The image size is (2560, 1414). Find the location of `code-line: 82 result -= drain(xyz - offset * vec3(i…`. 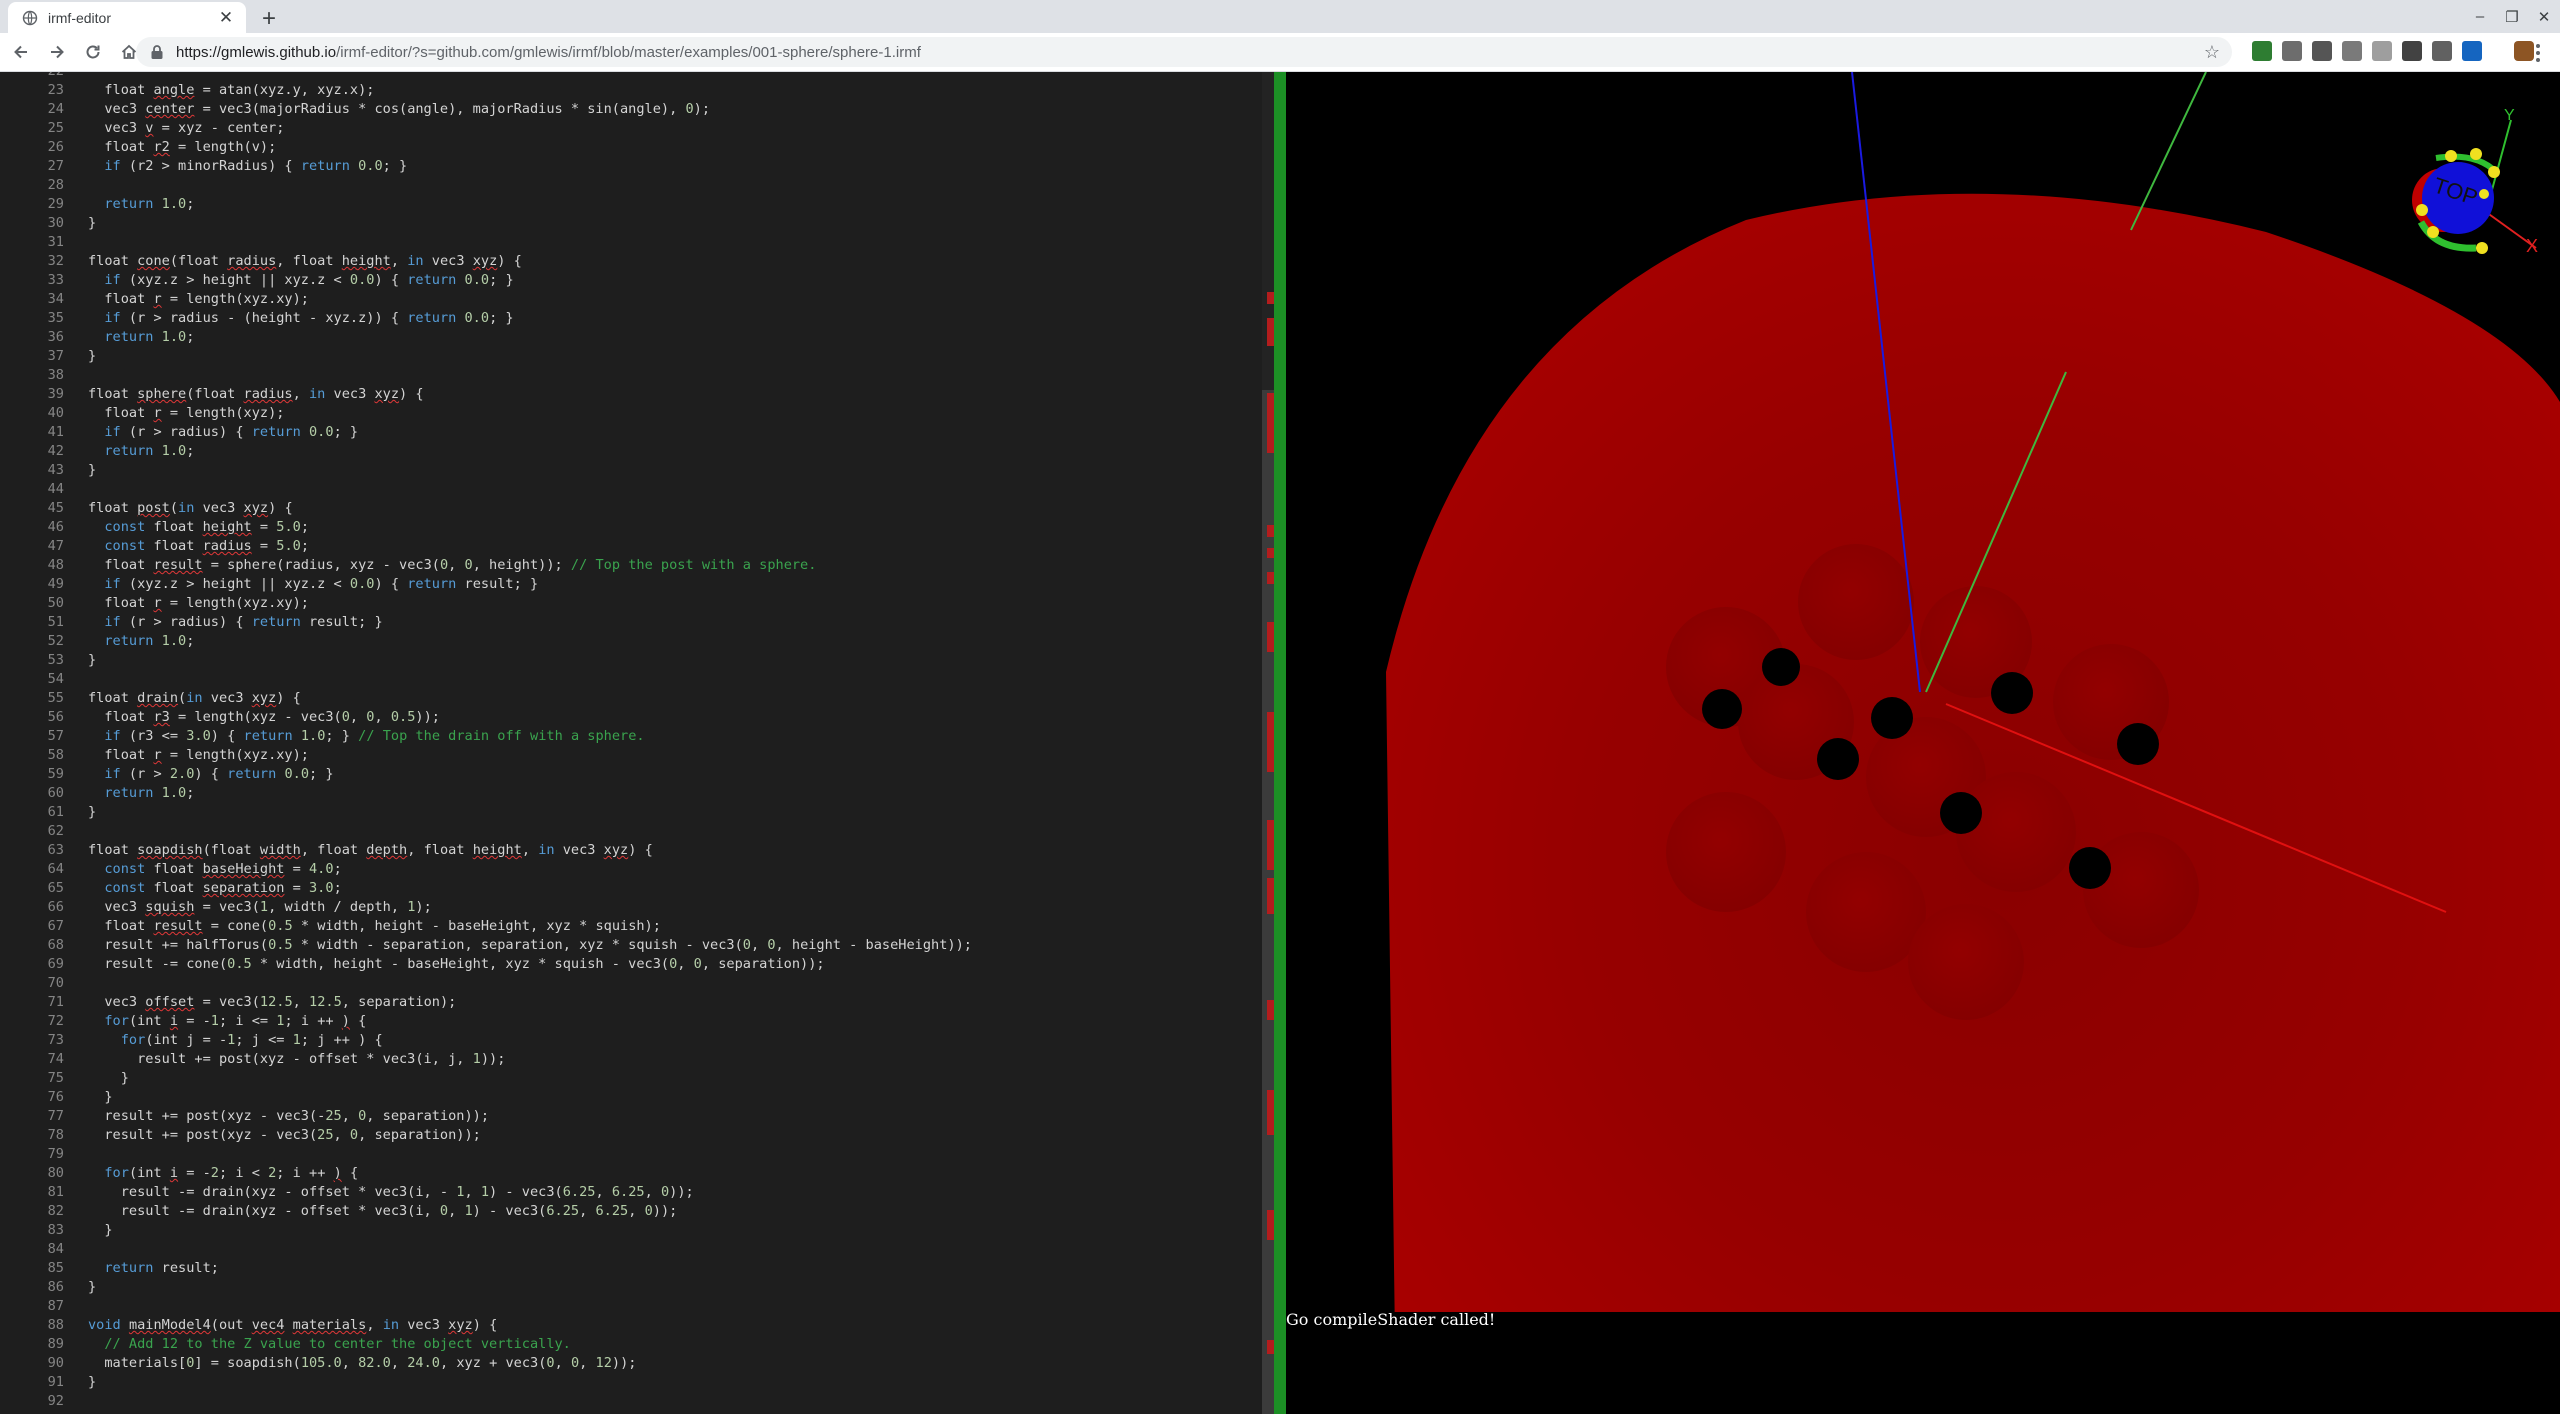

code-line: 82 result -= drain(xyz - offset * vec3(i… is located at coordinates (631, 1211).